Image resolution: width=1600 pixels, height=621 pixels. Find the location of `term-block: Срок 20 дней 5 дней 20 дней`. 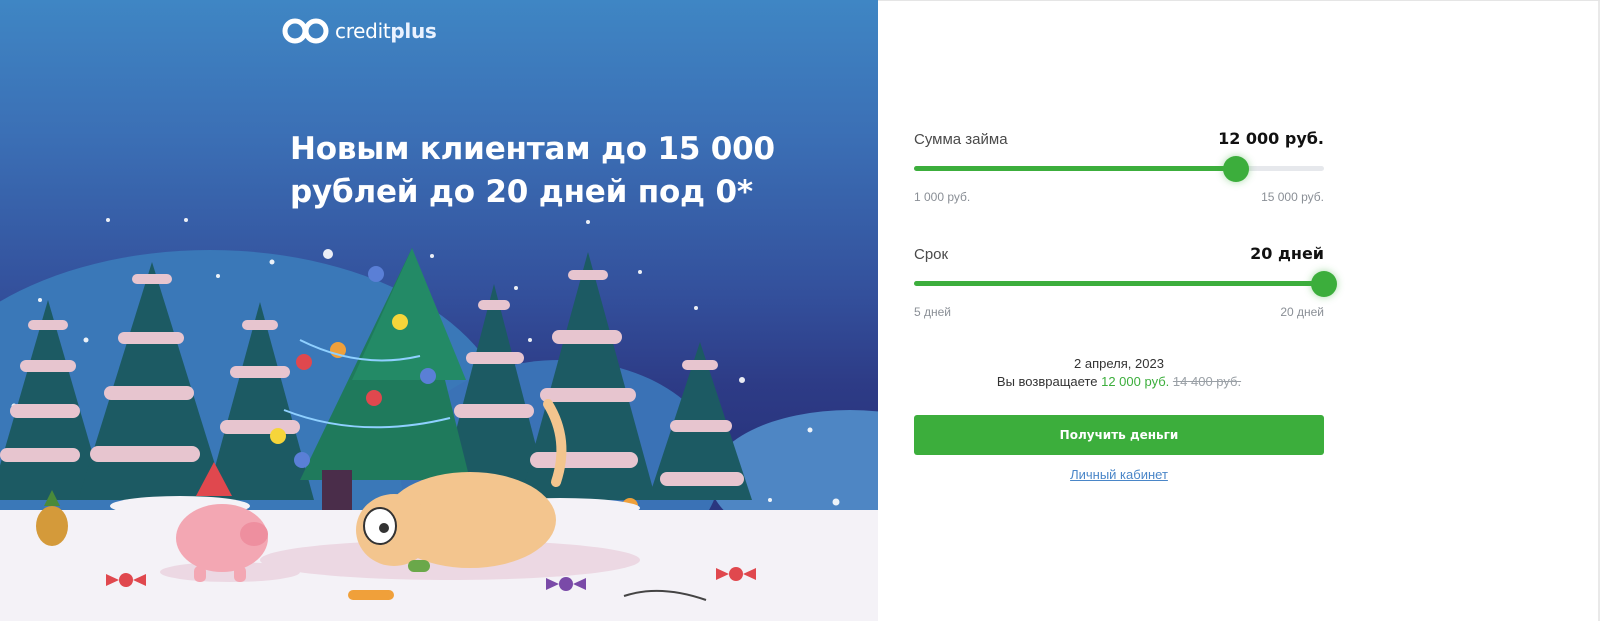

term-block: Срок 20 дней 5 дней 20 дней is located at coordinates (1125, 281).